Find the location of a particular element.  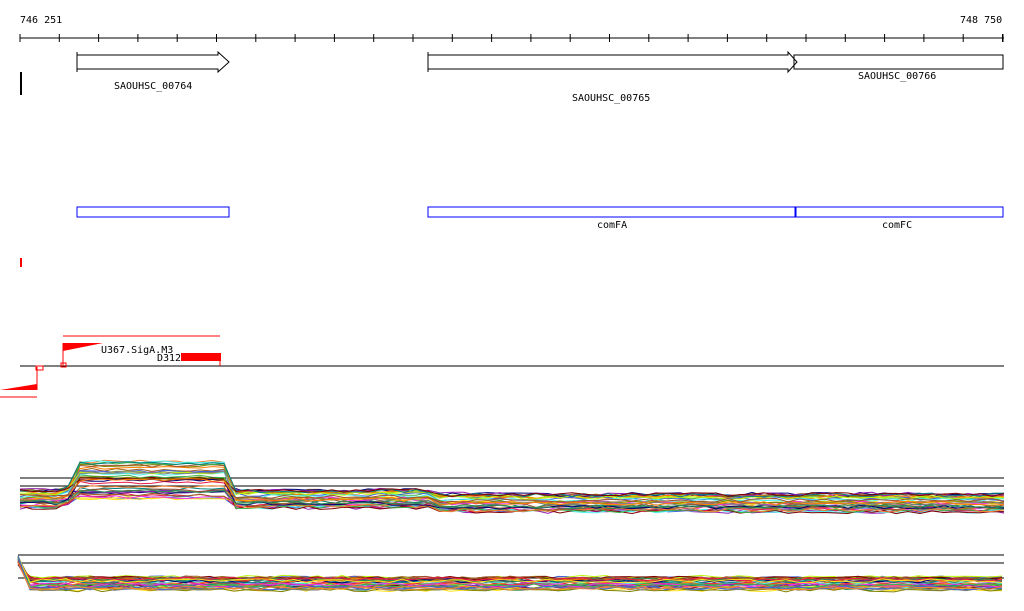

gene-label: SAOUHSC_00765 is located at coordinates (611, 98).